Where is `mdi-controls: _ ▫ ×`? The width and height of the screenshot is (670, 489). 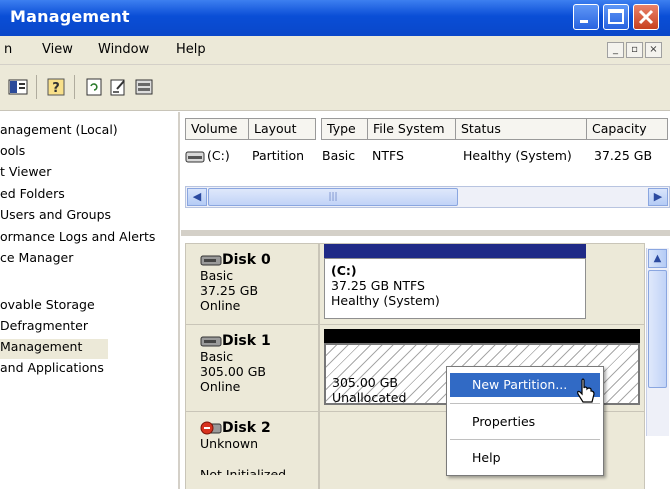 mdi-controls: _ ▫ × is located at coordinates (633, 49).